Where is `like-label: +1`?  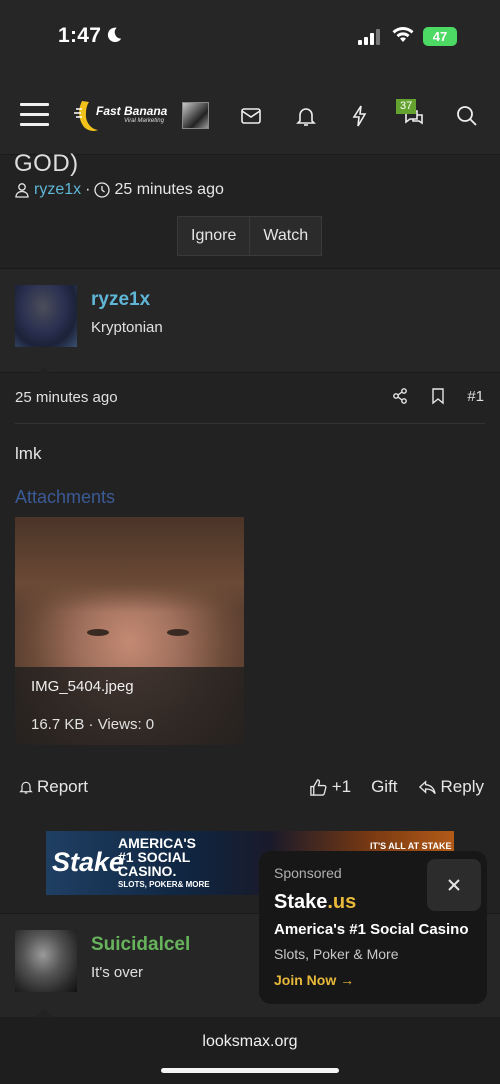
like-label: +1 is located at coordinates (341, 786).